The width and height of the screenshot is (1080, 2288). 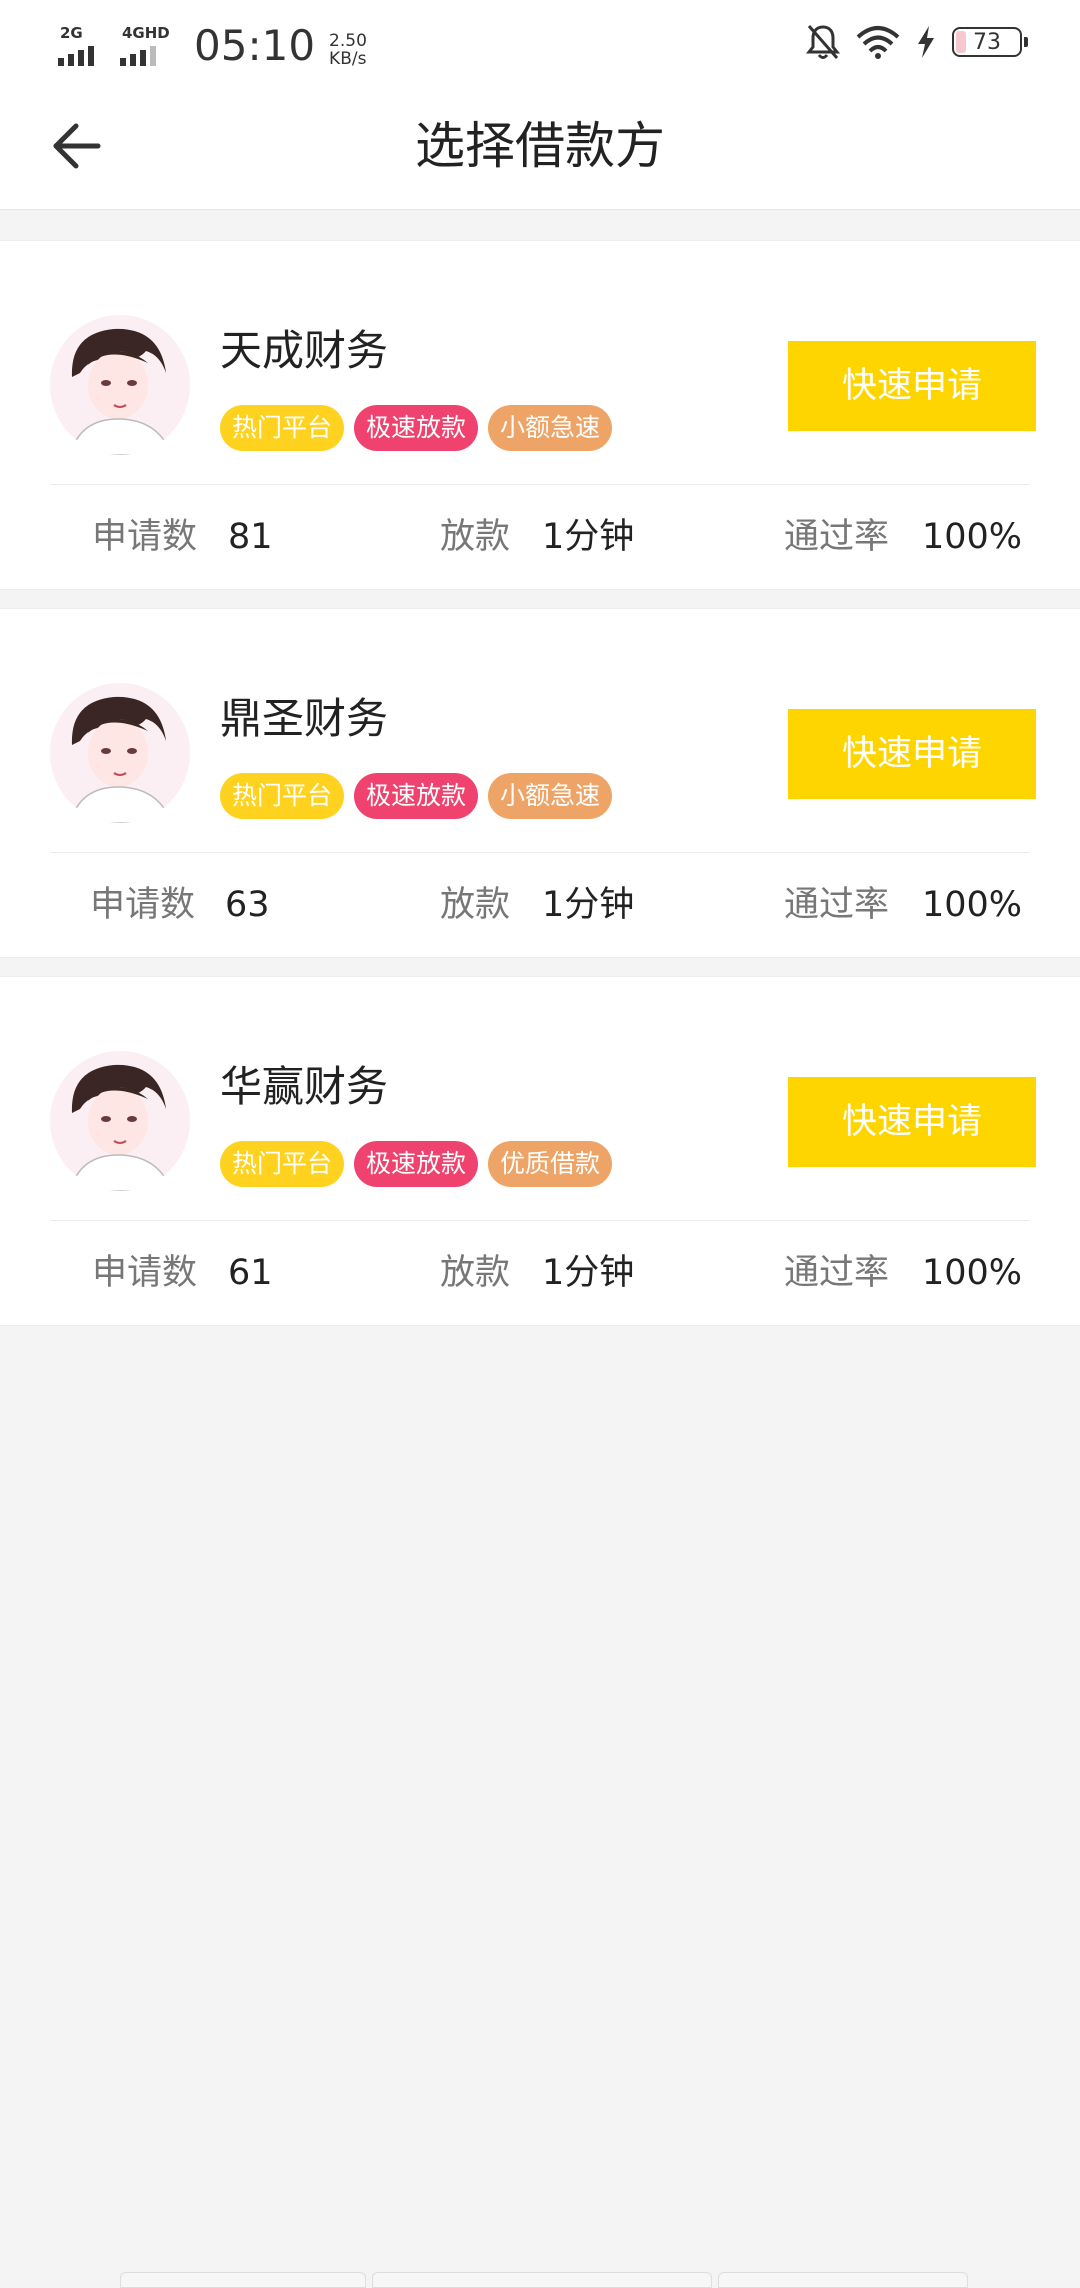 I want to click on battery-level: 73, so click(x=987, y=42).